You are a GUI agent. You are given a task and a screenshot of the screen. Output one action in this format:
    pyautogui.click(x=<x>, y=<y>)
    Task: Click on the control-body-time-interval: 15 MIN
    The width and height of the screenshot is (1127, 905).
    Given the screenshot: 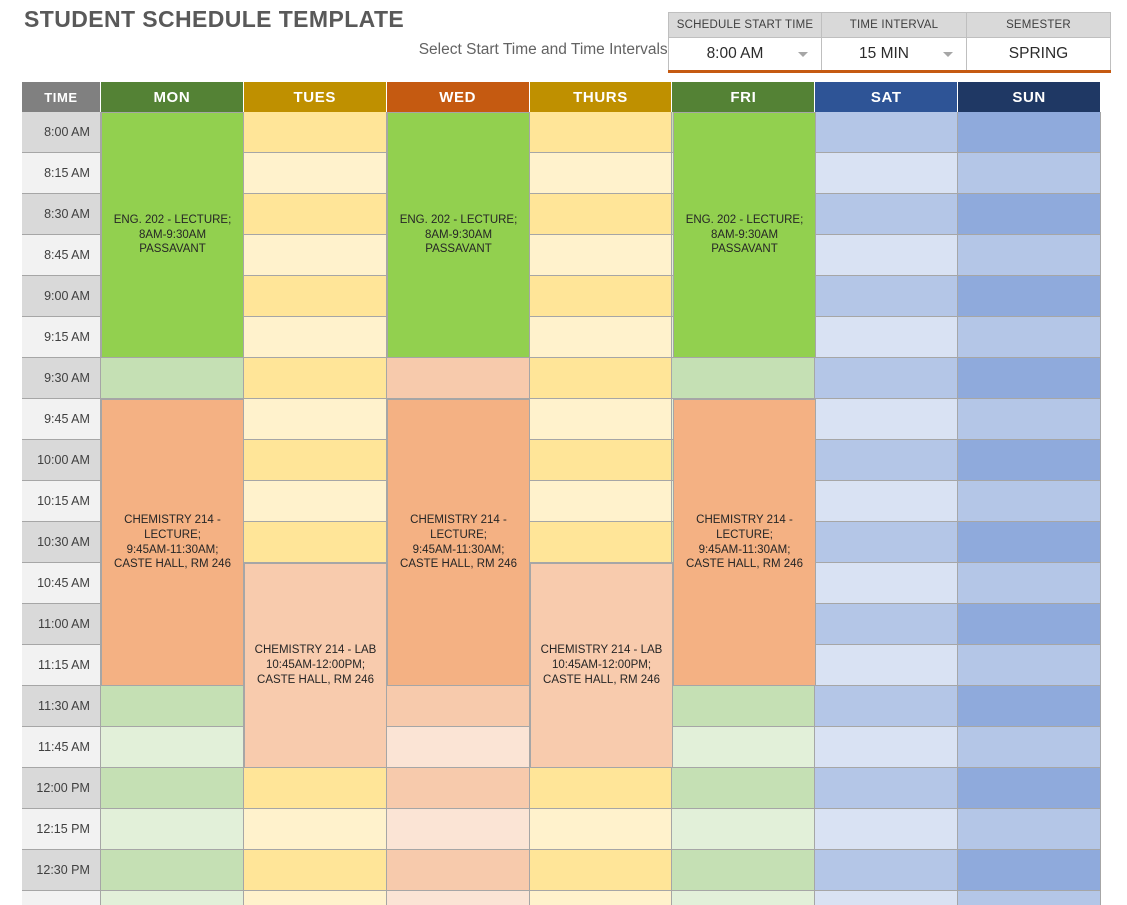 What is the action you would take?
    pyautogui.click(x=894, y=54)
    